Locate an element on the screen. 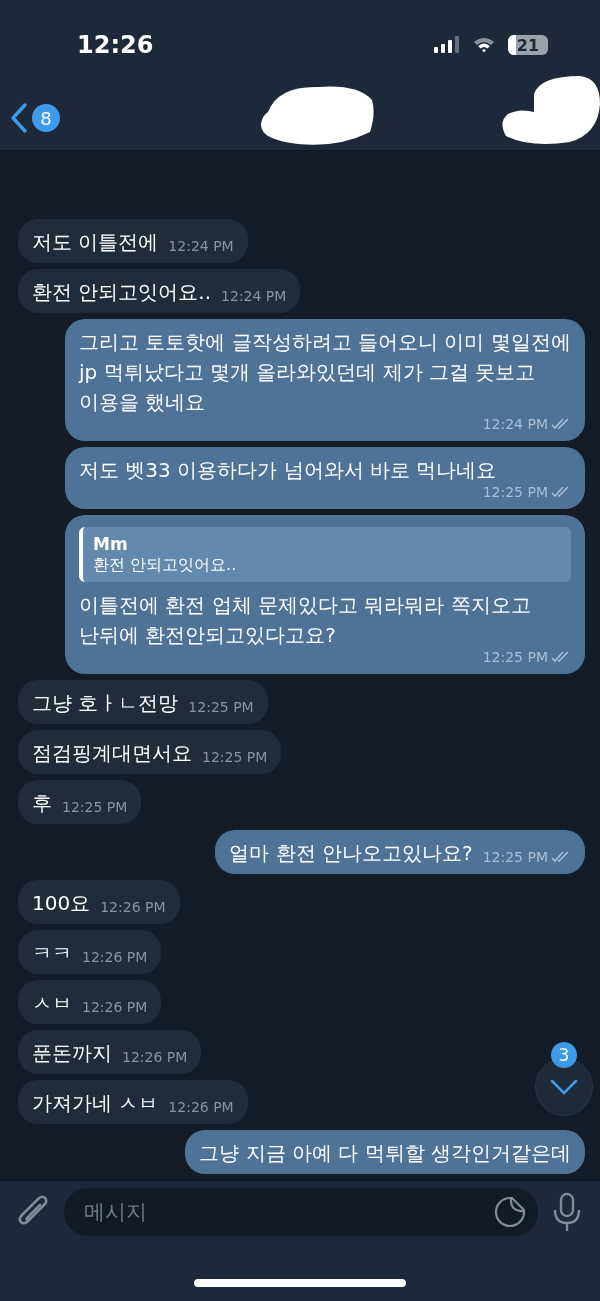  message-input: 메시지 is located at coordinates (301, 1212).